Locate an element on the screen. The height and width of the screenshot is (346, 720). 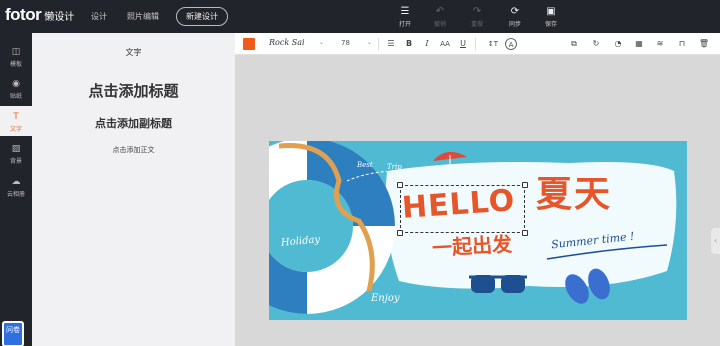
lock-icon: ⊓ is located at coordinates (682, 44).